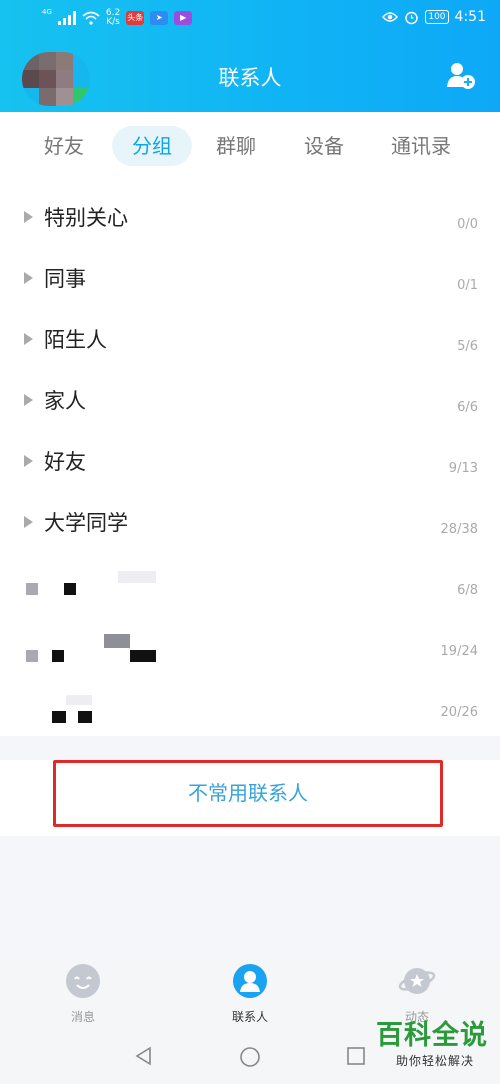 This screenshot has height=1084, width=500. What do you see at coordinates (65, 462) in the screenshot?
I see `group-name: 好友` at bounding box center [65, 462].